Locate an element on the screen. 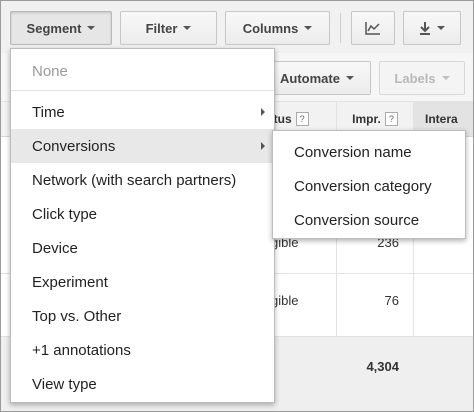 This screenshot has width=474, height=412. chart-button is located at coordinates (373, 28).